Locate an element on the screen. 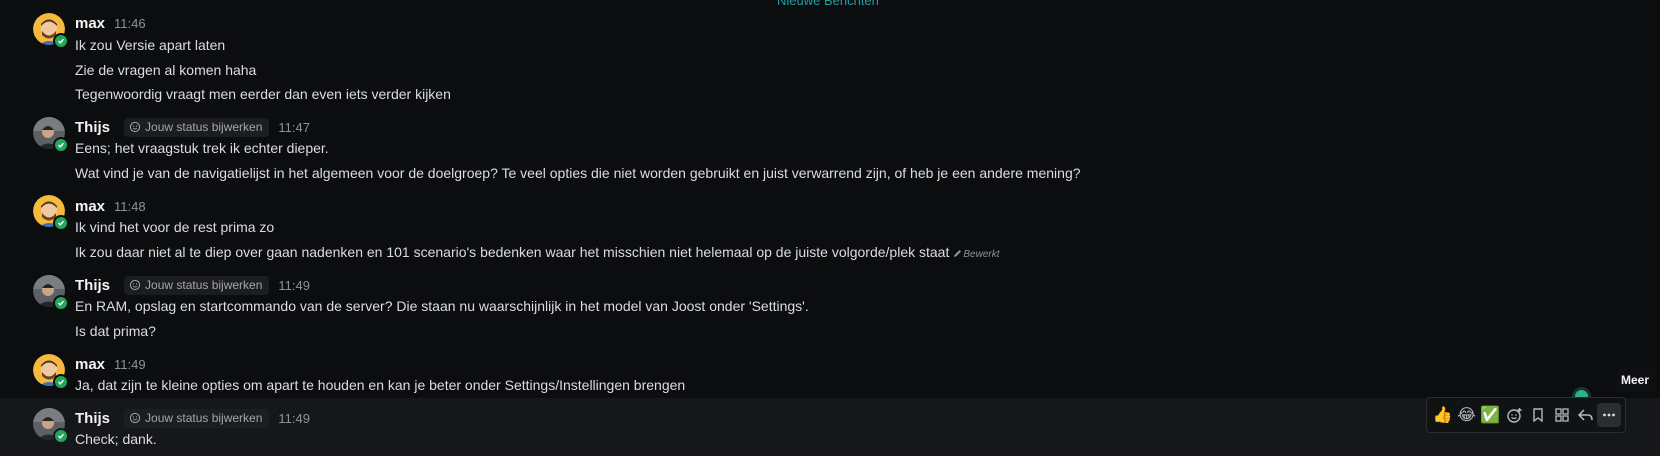  message-text: Is dat prima? is located at coordinates (115, 331).